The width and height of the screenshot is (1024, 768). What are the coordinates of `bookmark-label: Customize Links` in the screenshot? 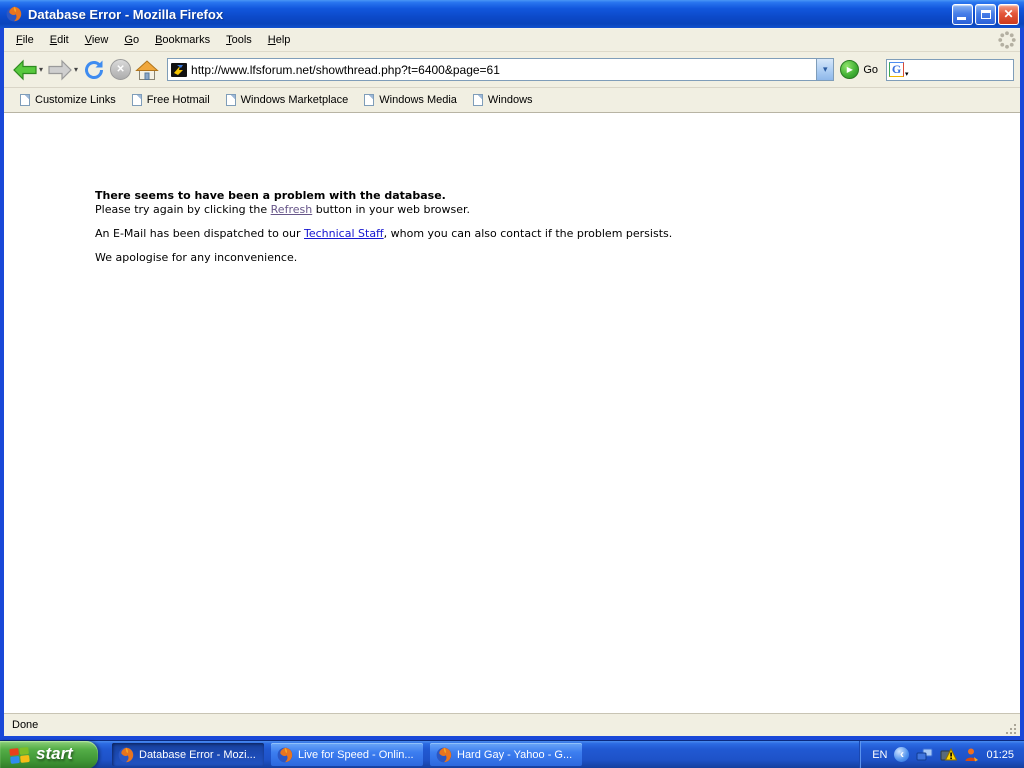 It's located at (75, 100).